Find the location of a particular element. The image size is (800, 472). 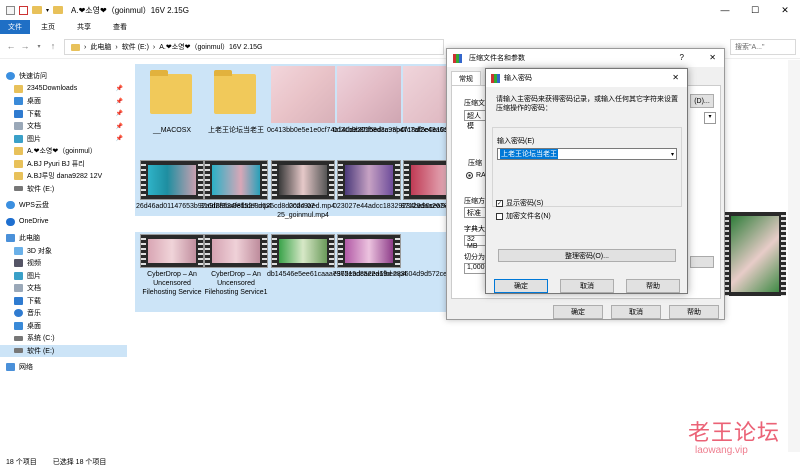

file-tile: 0c413bb0e5e1e0cf74c140de201b8d3a.mp4 is located at coordinates (335, 100).